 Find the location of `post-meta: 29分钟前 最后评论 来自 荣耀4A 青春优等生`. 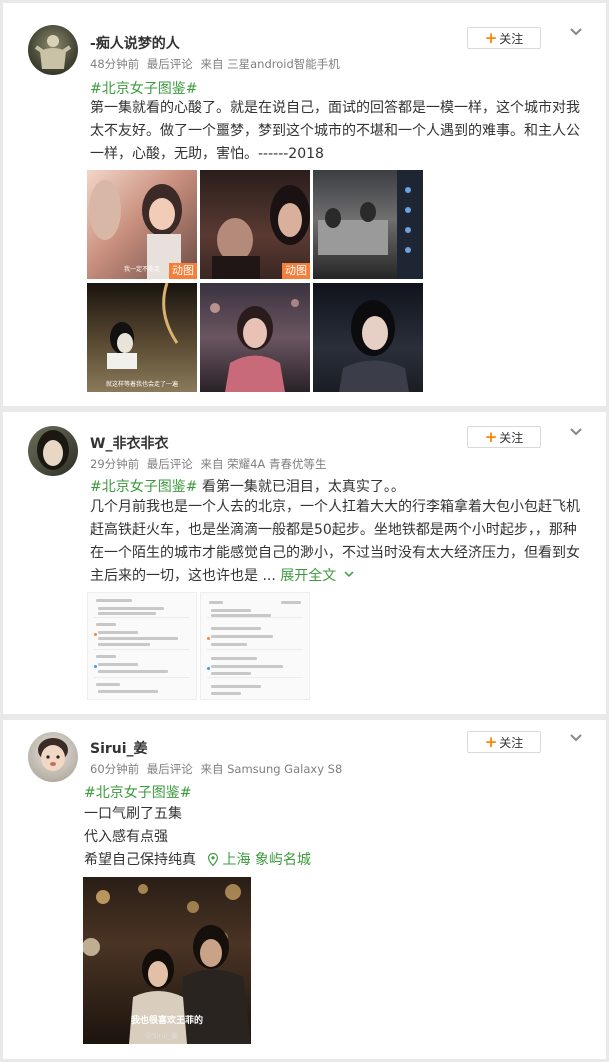

post-meta: 29分钟前 最后评论 来自 荣耀4A 青春优等生 is located at coordinates (210, 464).